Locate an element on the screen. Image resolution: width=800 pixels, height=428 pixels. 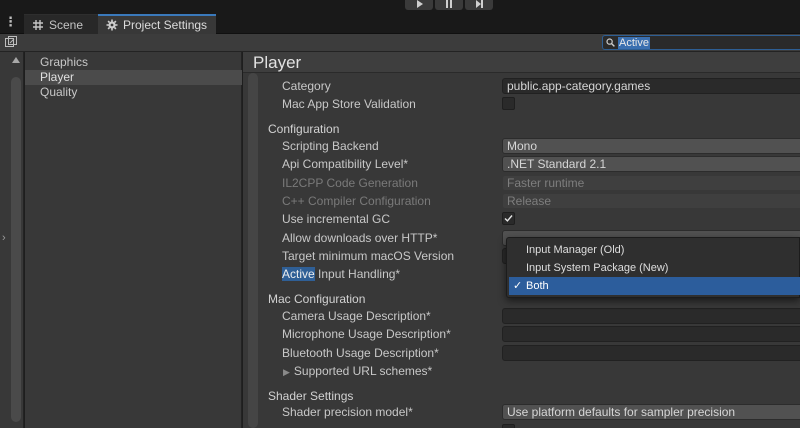
page-title: Player is located at coordinates (277, 62).